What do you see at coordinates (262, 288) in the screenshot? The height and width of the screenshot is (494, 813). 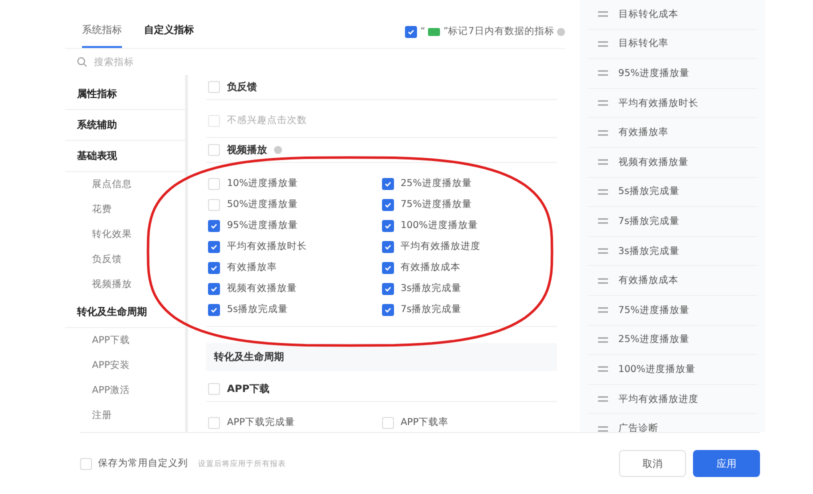 I see `metric-label: 视频有效播放量` at bounding box center [262, 288].